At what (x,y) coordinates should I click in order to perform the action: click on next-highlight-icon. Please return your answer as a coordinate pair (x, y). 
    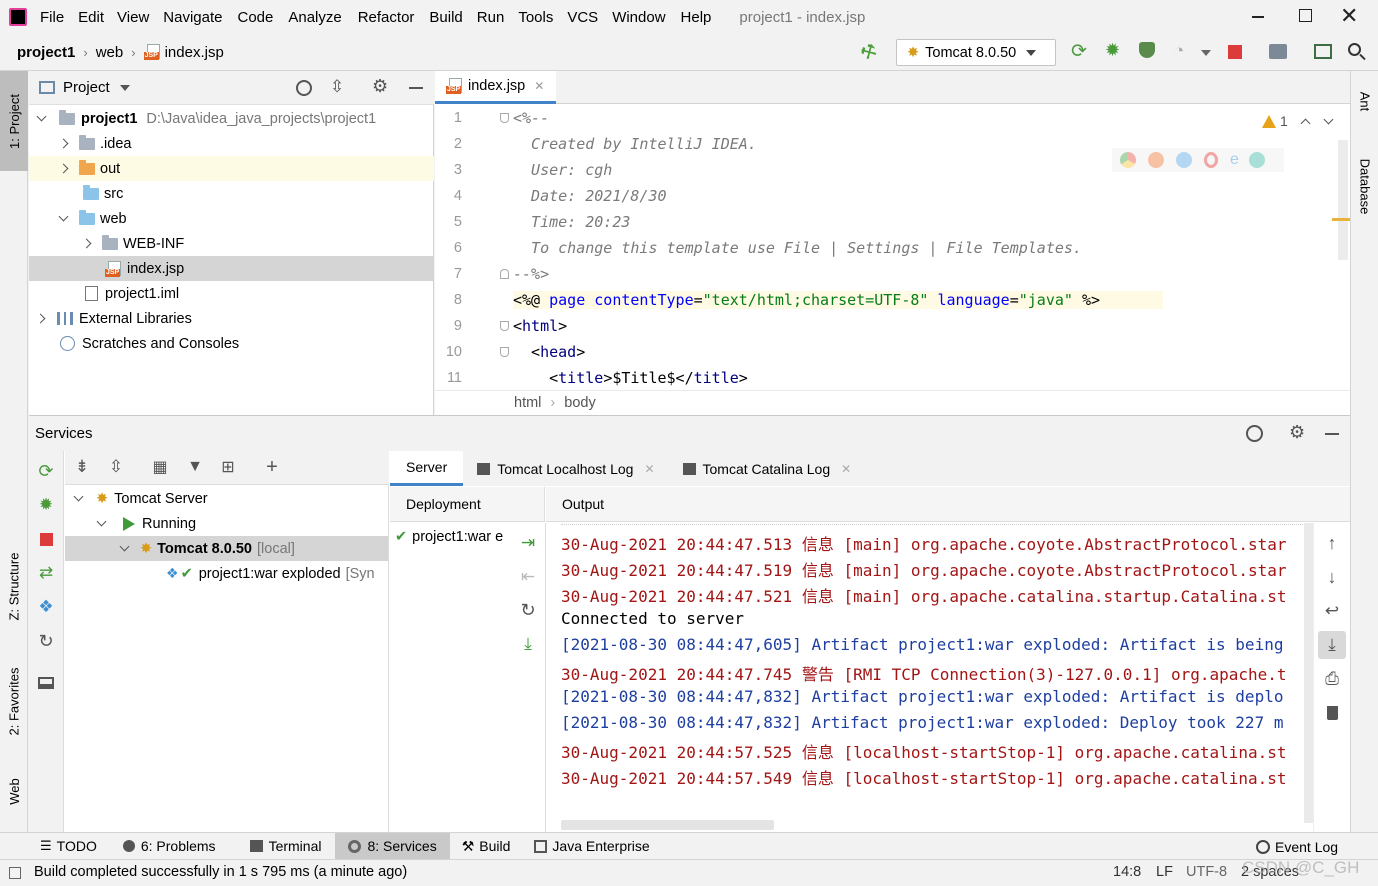
    Looking at the image, I should click on (1328, 119).